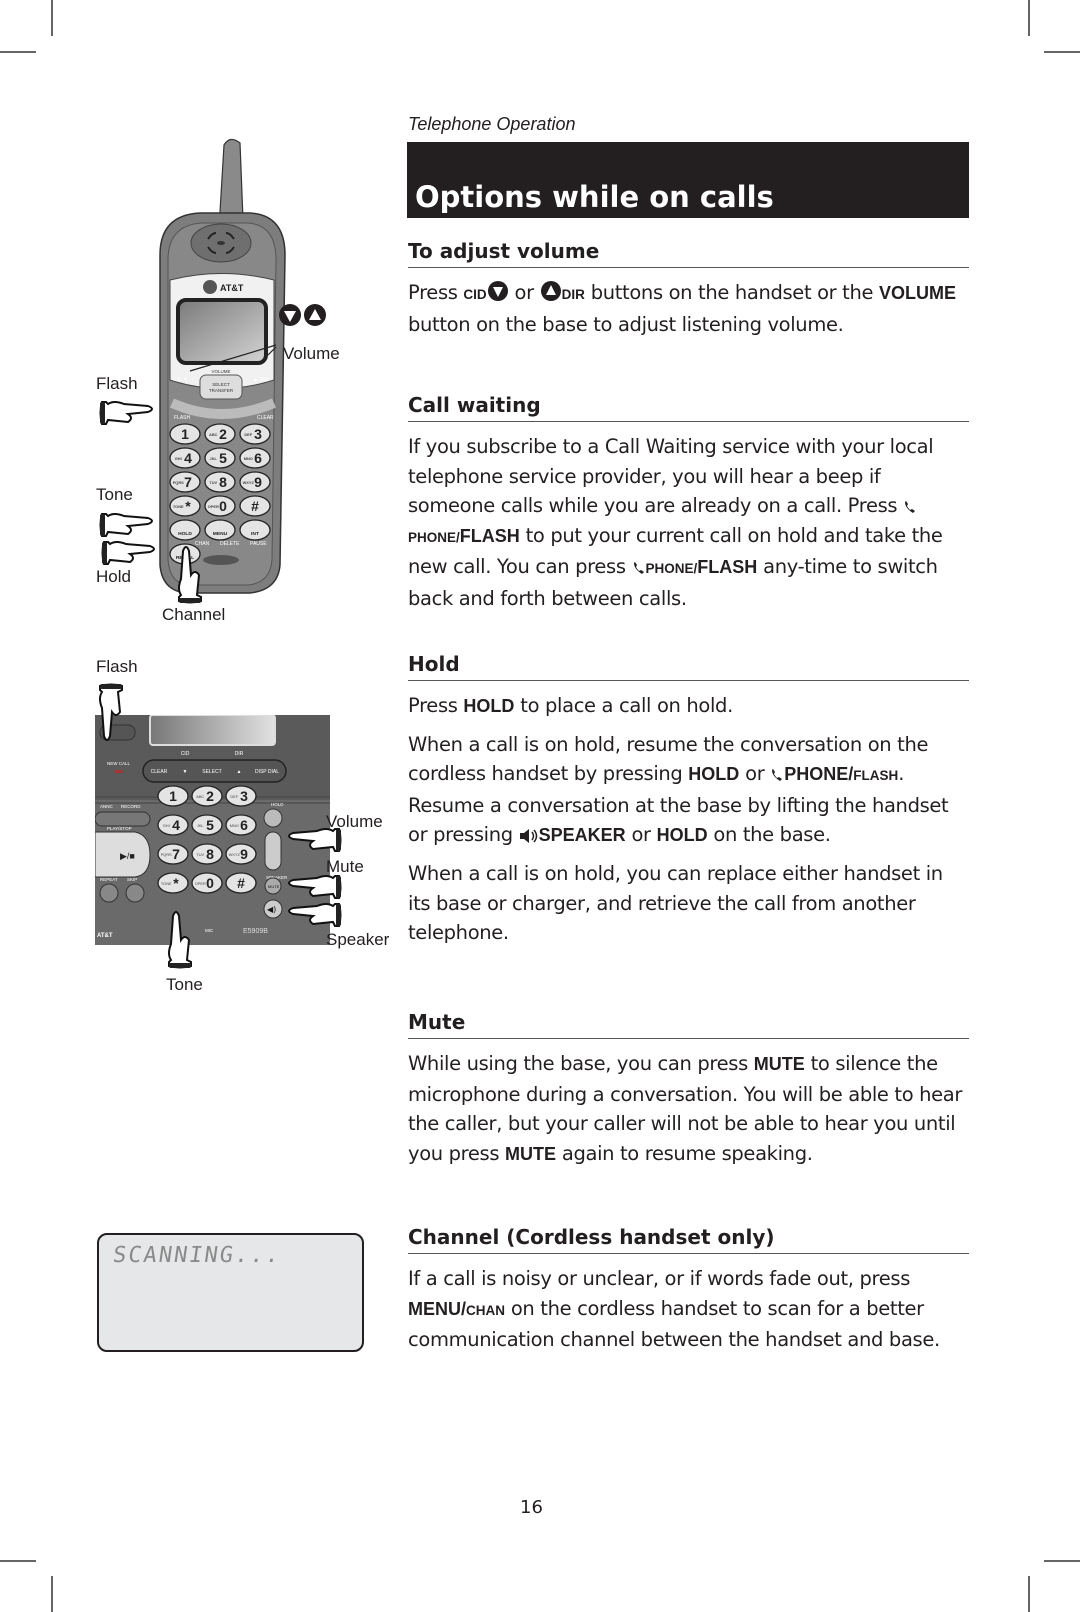 This screenshot has height=1612, width=1080. Describe the element at coordinates (119, 828) in the screenshot. I see `svg-text: PLAY/STOP` at that location.